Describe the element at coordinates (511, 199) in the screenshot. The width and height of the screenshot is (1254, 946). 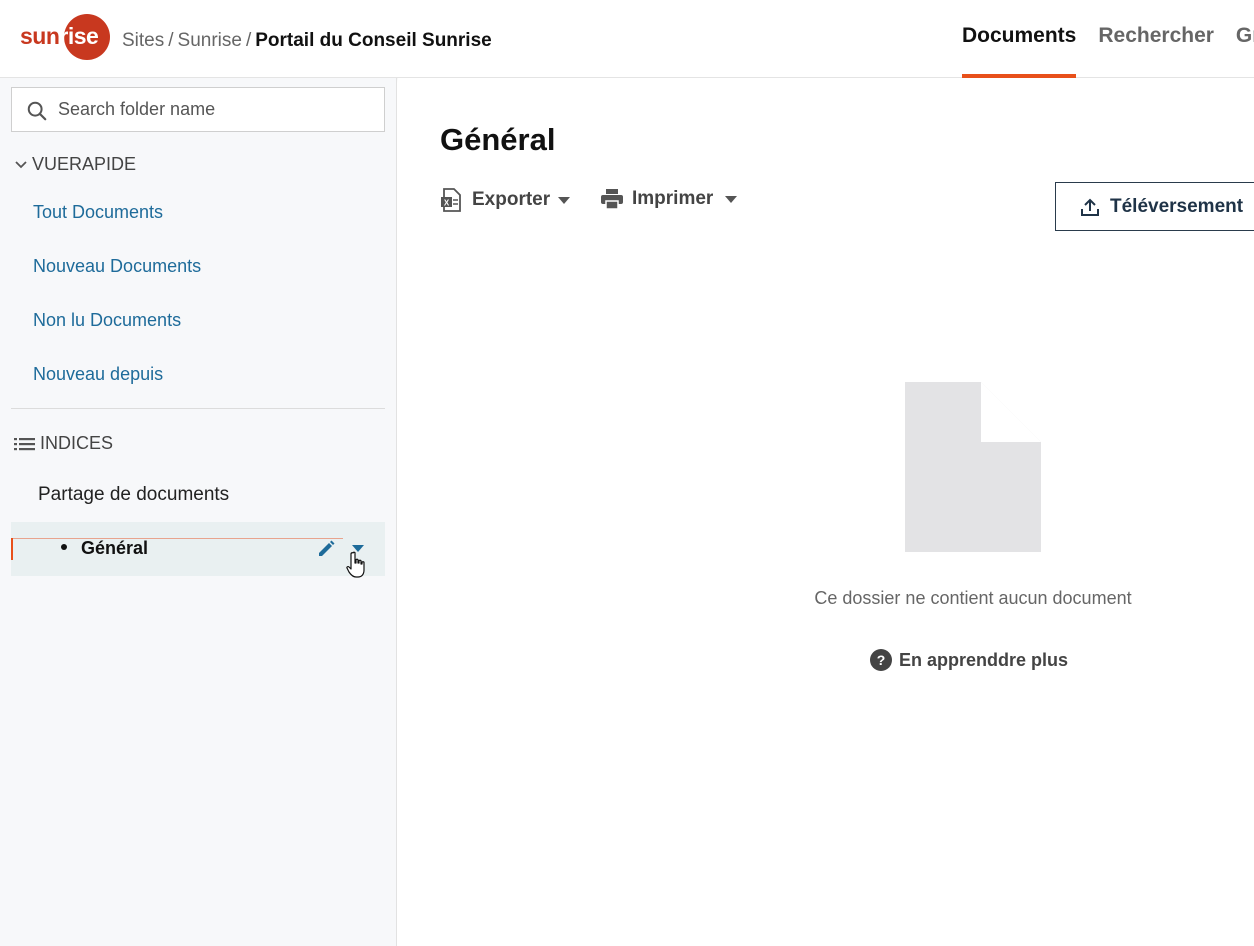
I see `export-label: Exporter` at that location.